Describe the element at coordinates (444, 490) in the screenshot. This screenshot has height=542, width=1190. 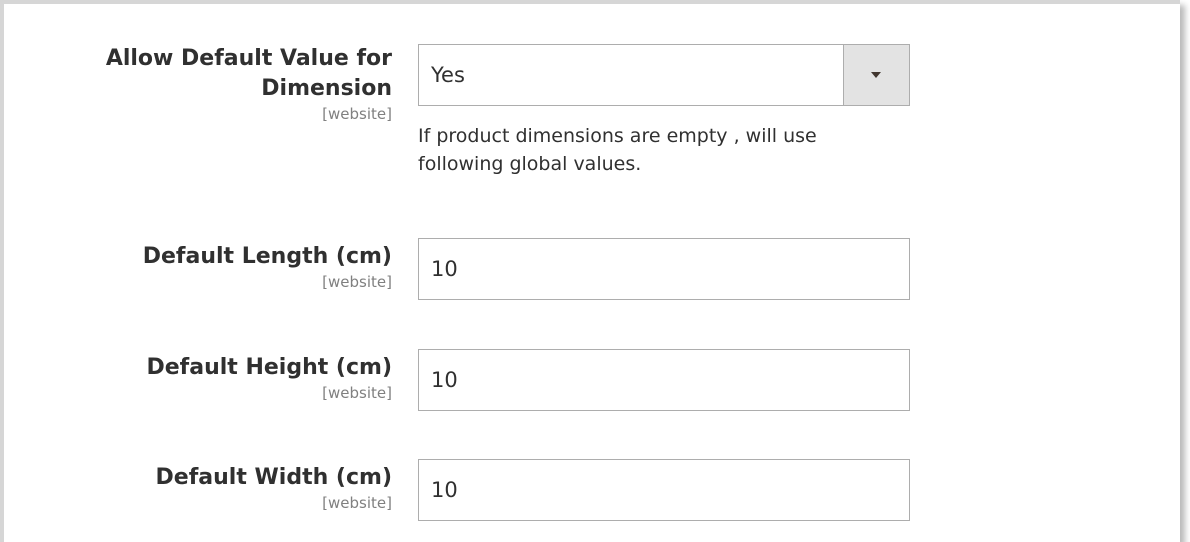
I see `width-input-value: 10` at that location.